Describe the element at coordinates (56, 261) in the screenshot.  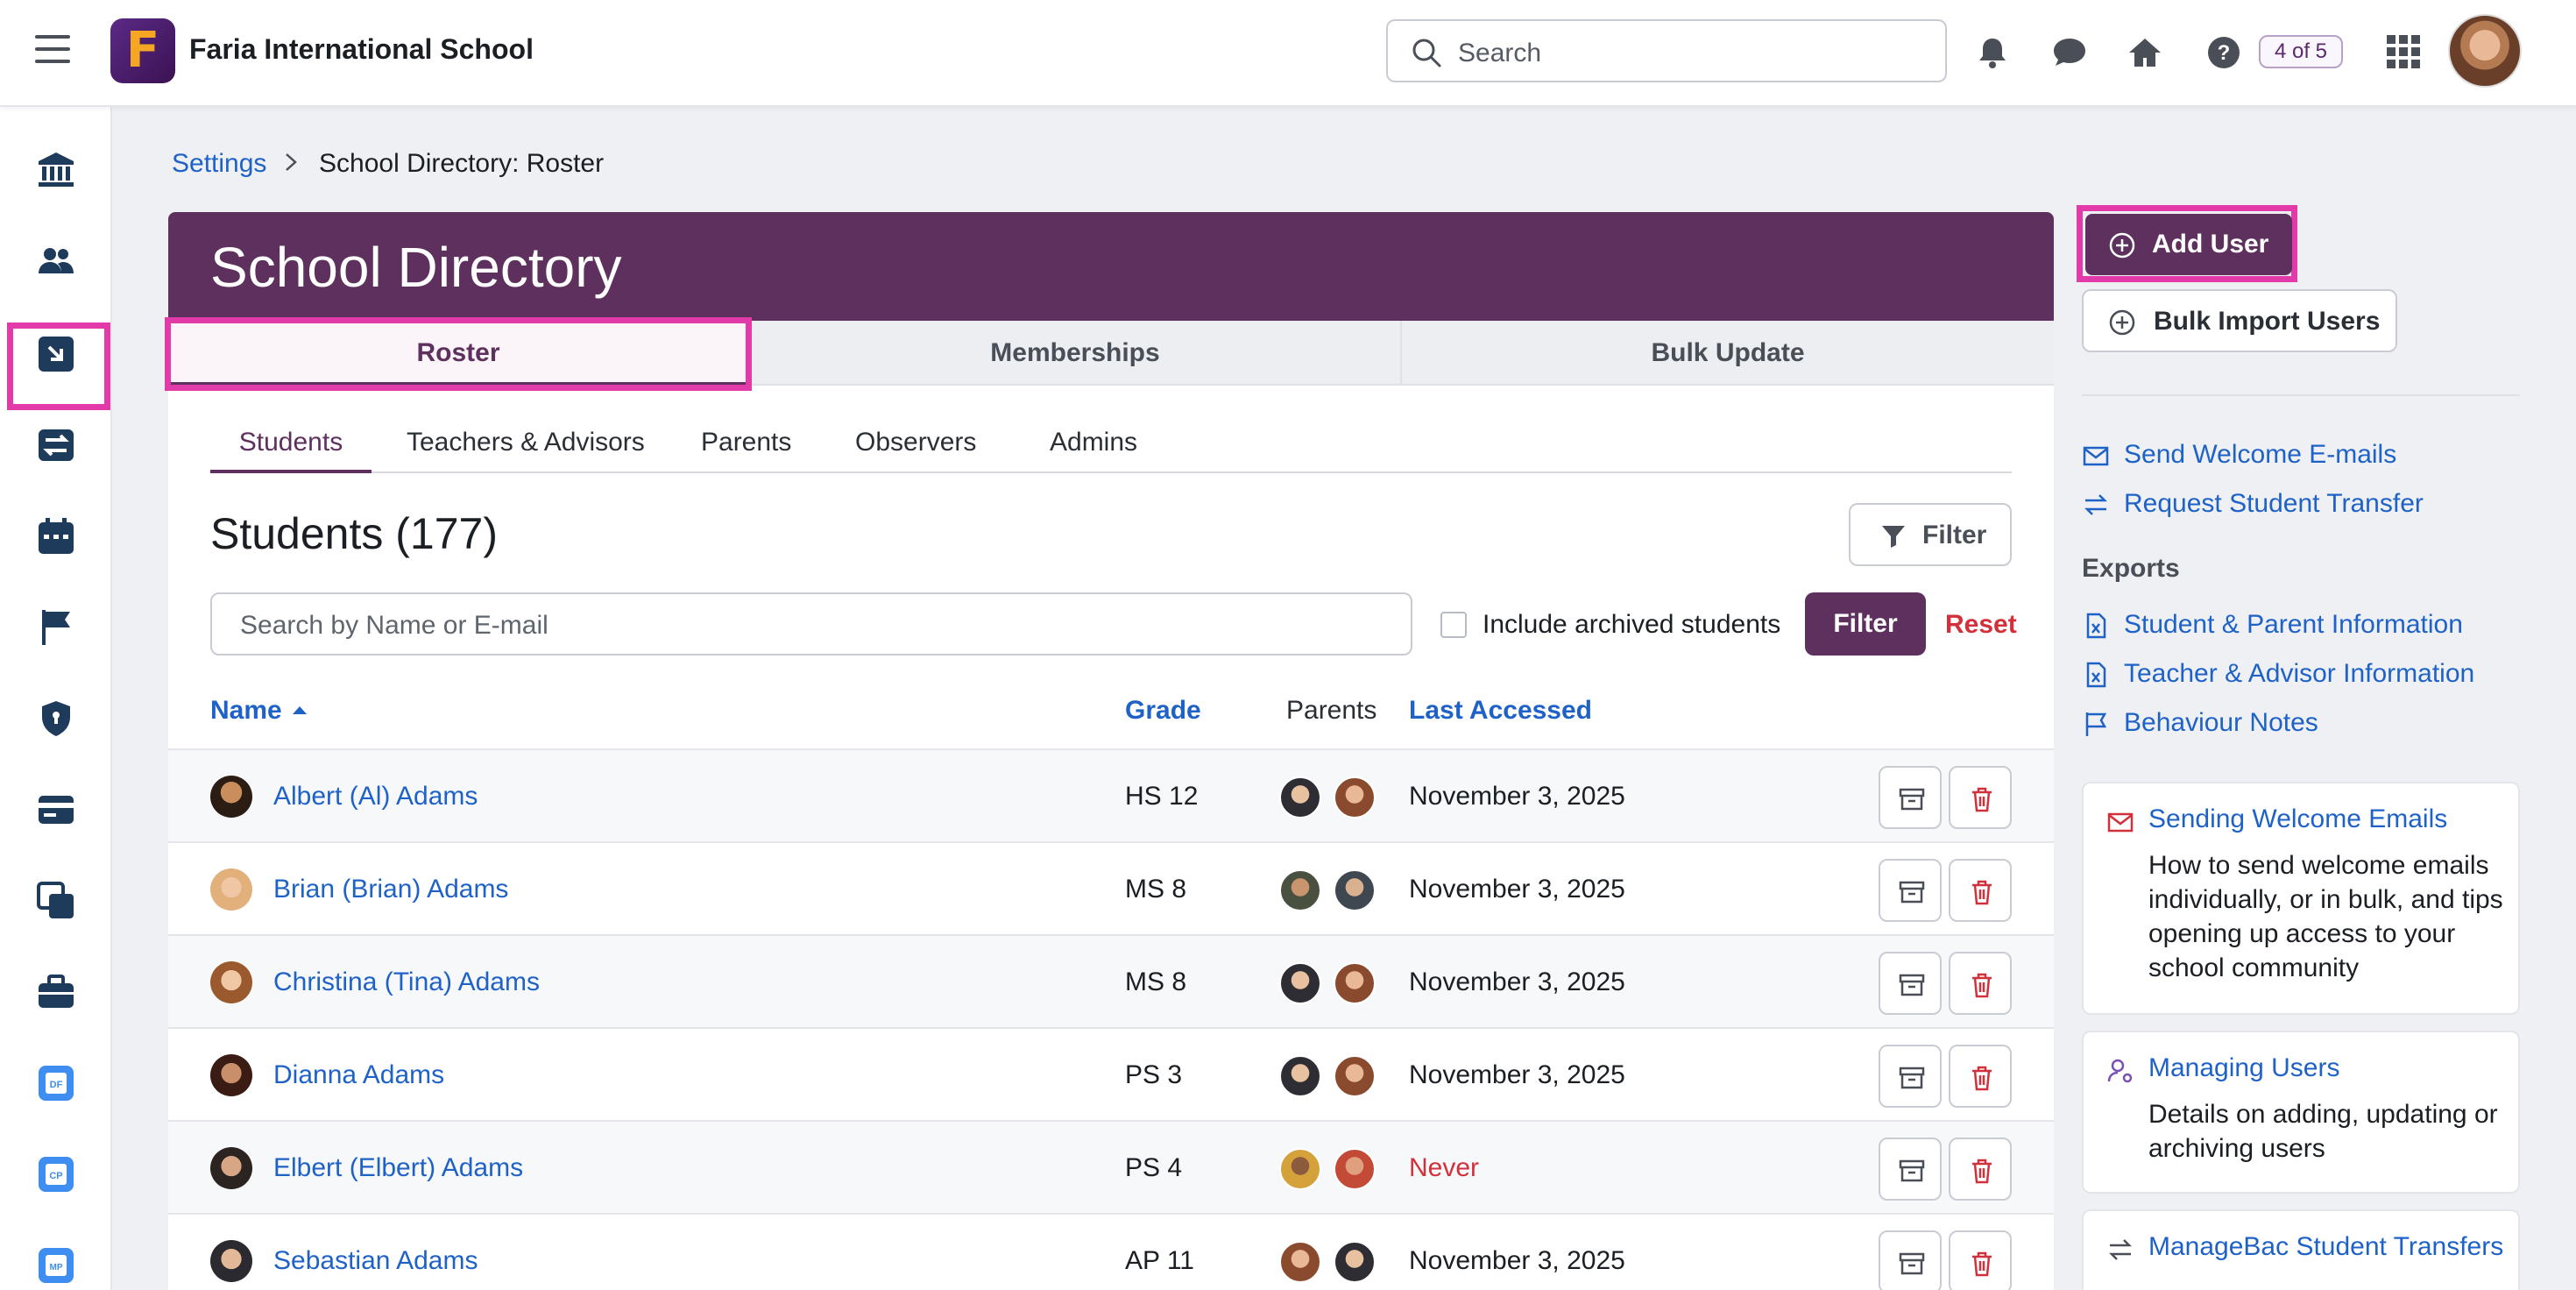
I see `users-icon` at that location.